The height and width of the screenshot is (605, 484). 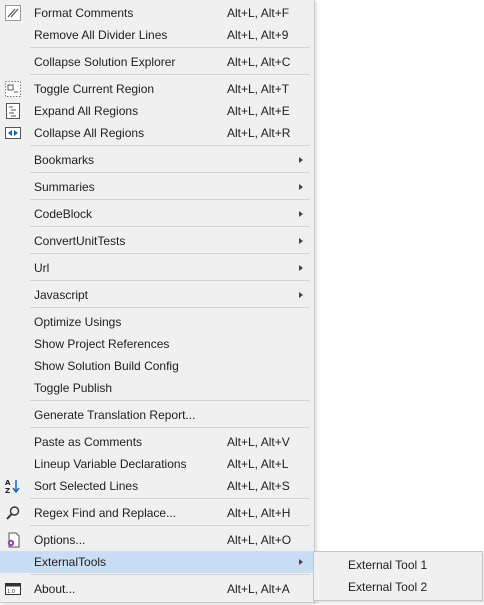 I want to click on menu-item-collapse-solution: Collapse Solution Explorer Alt+L, Alt+C, so click(x=157, y=62).